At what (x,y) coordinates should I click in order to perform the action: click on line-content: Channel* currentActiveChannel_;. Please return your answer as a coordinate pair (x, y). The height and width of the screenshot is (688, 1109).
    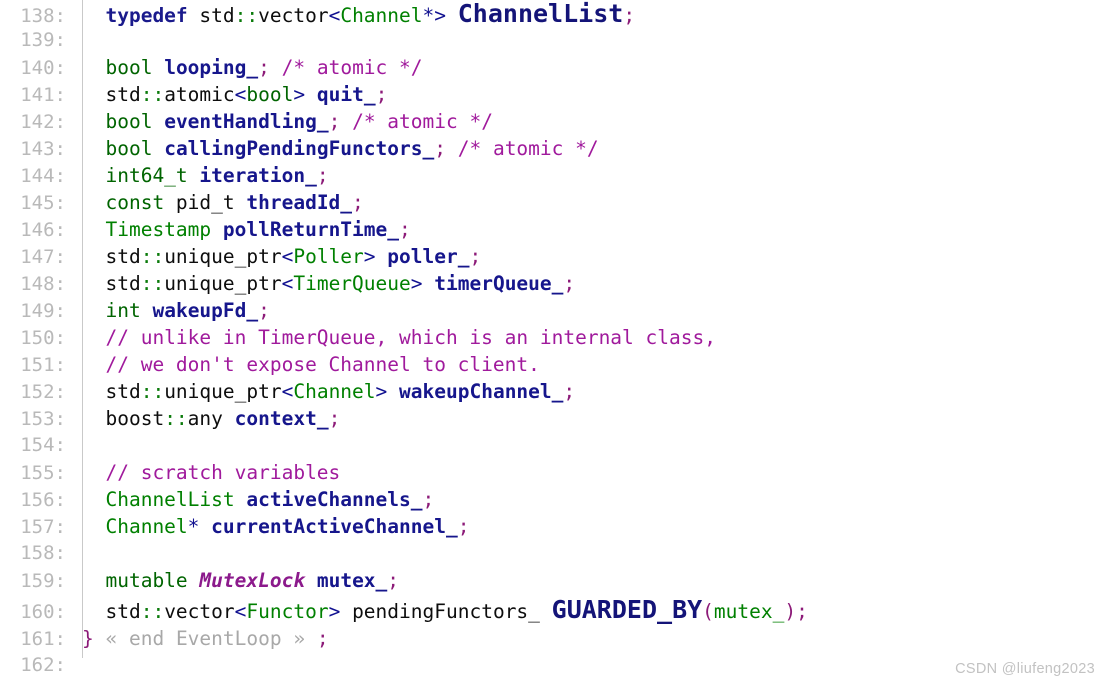
    Looking at the image, I should click on (287, 526).